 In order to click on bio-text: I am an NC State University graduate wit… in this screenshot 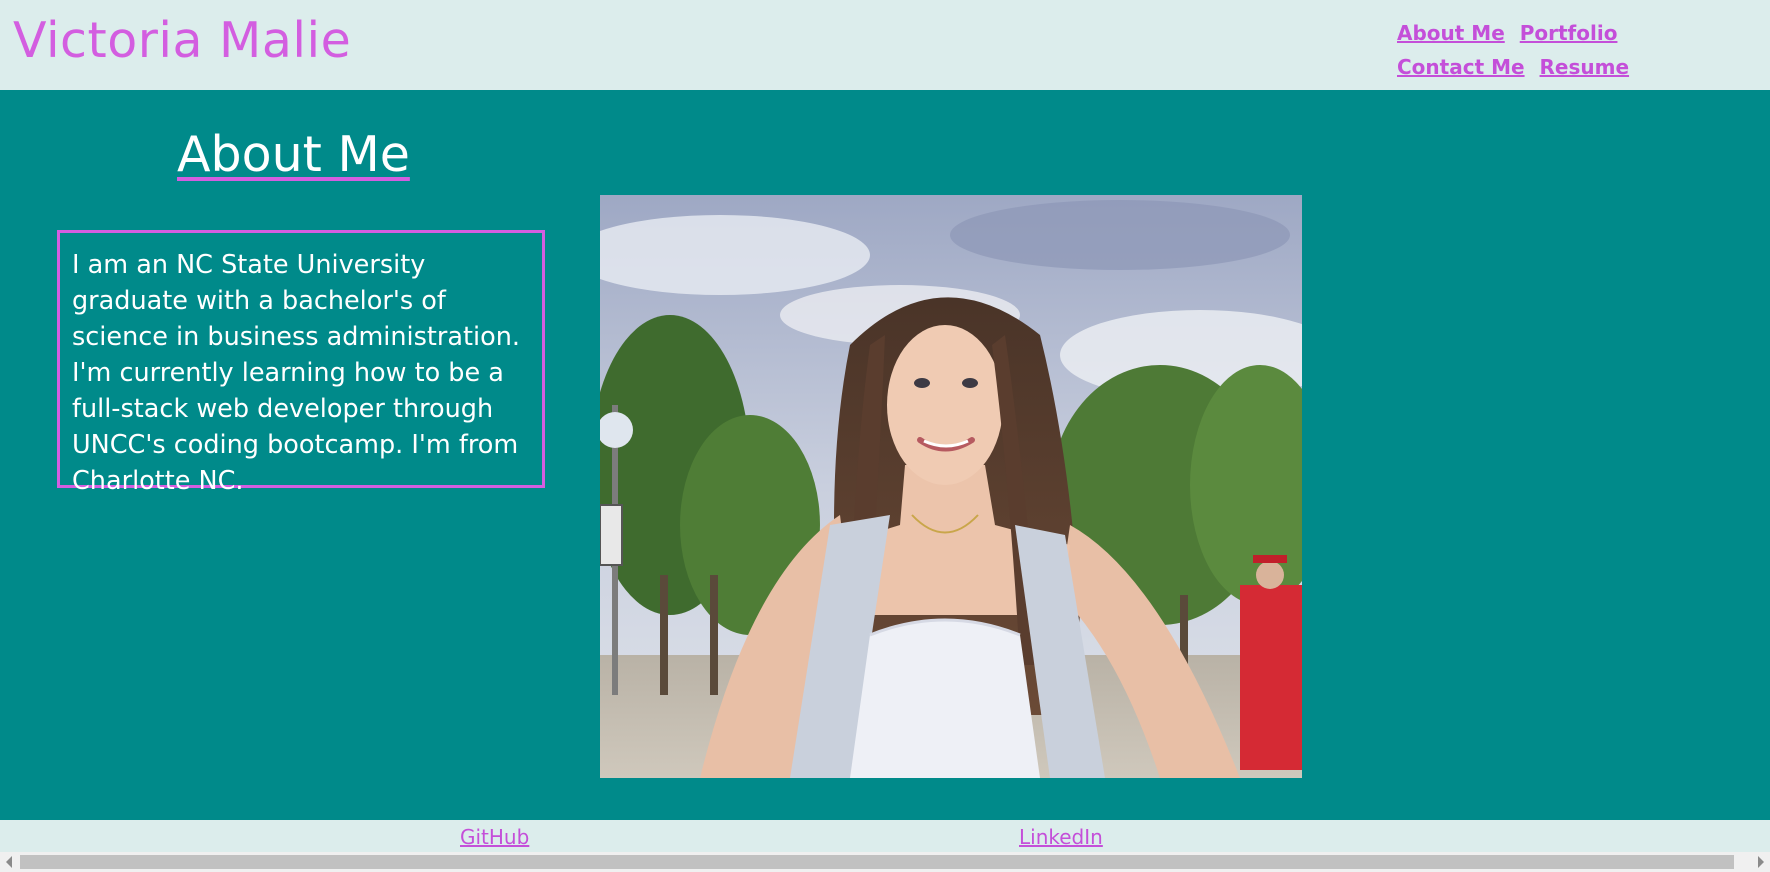, I will do `click(296, 373)`.